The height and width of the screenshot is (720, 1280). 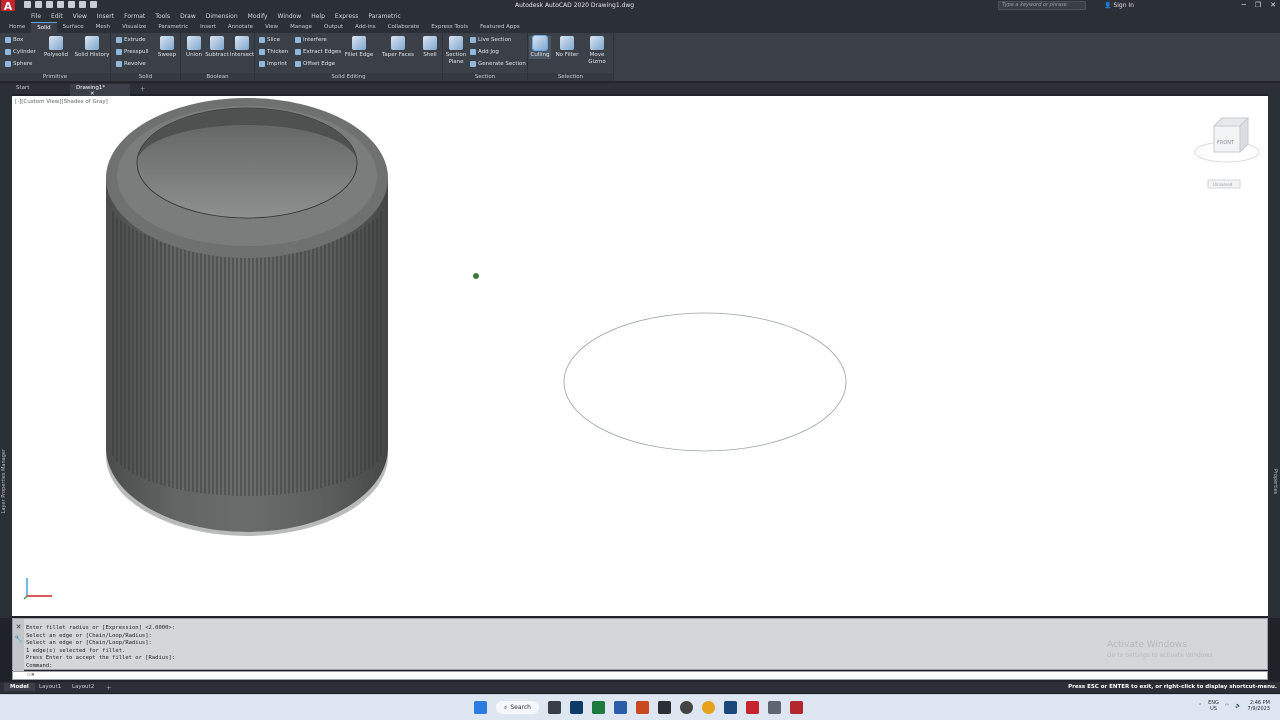 I want to click on menu-window: Window, so click(x=290, y=16).